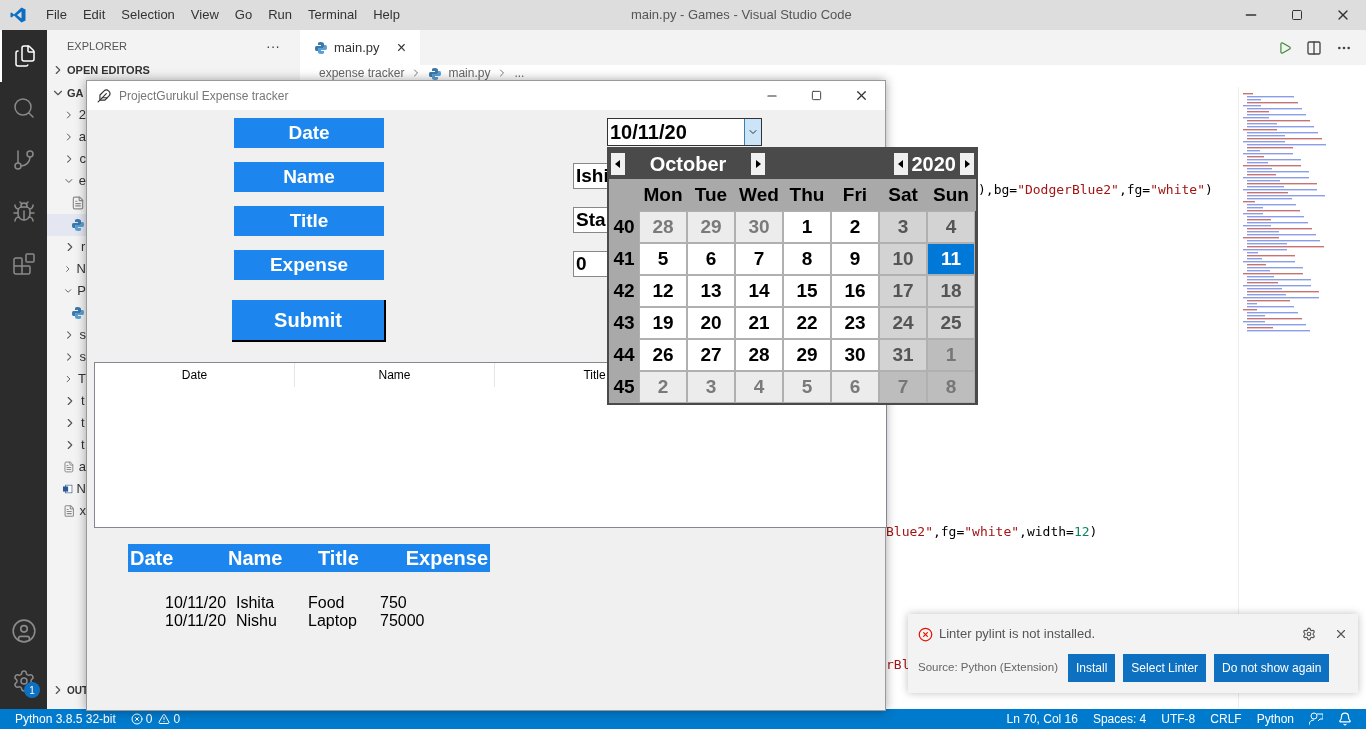  What do you see at coordinates (66, 115) in the screenshot?
I see `explorer-item: 2` at bounding box center [66, 115].